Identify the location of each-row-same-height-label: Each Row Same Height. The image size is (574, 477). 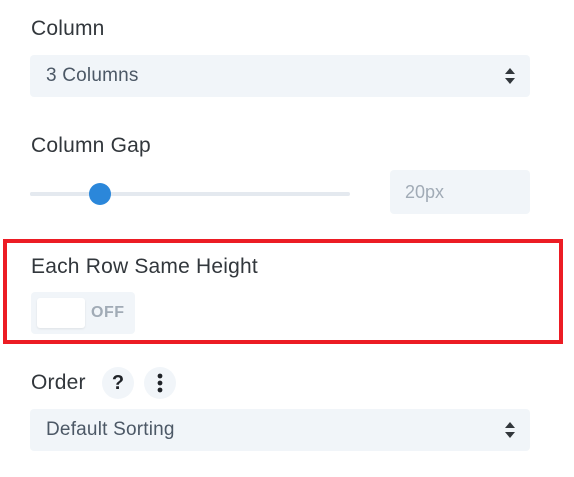
(144, 266).